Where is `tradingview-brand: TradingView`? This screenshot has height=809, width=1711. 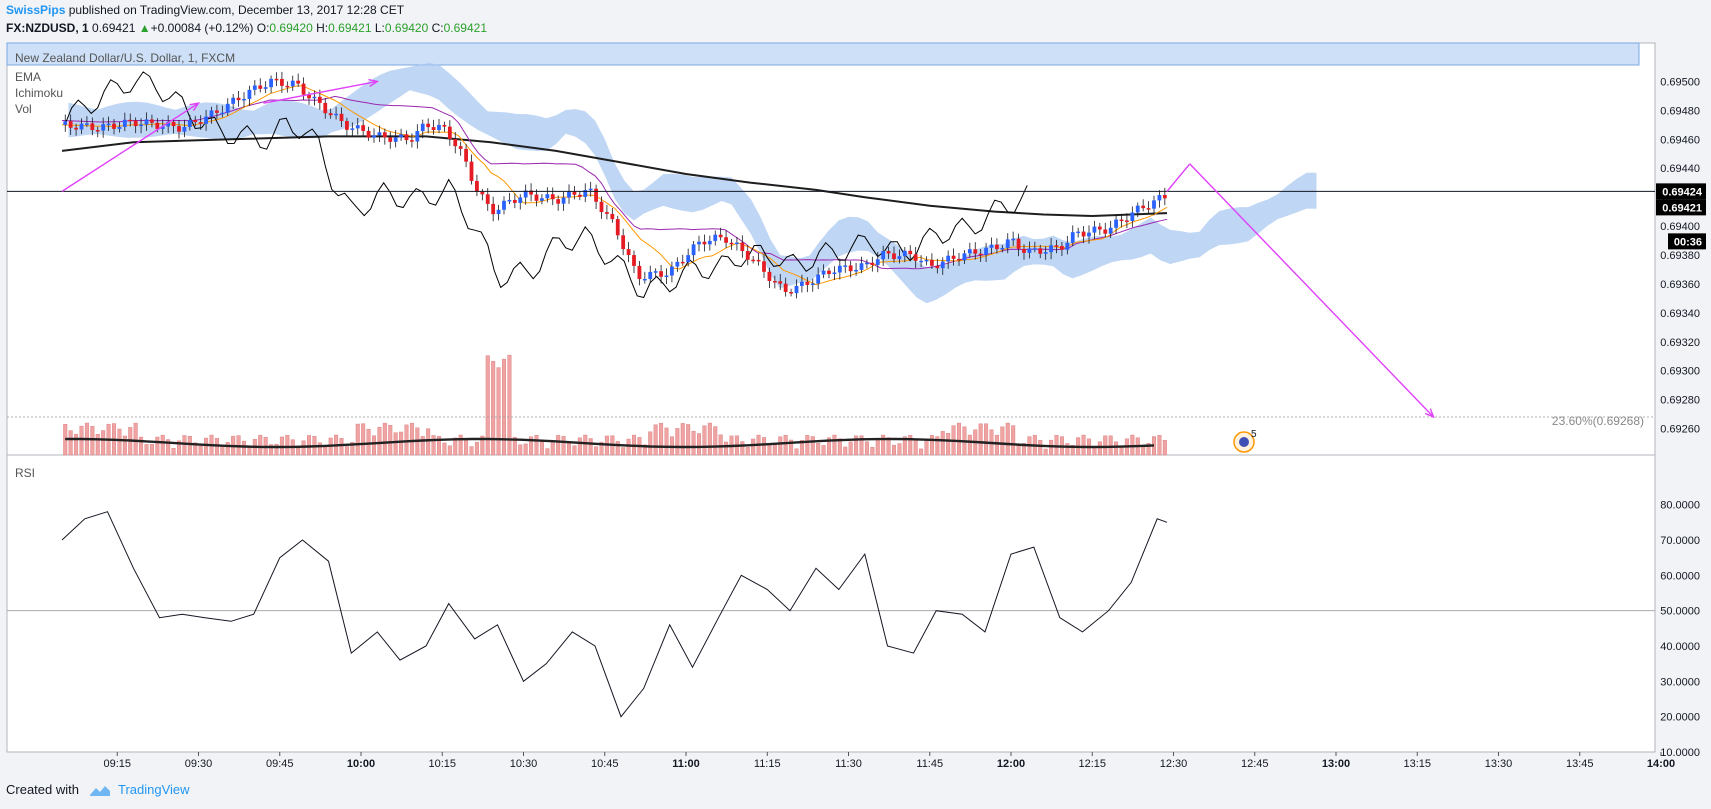 tradingview-brand: TradingView is located at coordinates (154, 789).